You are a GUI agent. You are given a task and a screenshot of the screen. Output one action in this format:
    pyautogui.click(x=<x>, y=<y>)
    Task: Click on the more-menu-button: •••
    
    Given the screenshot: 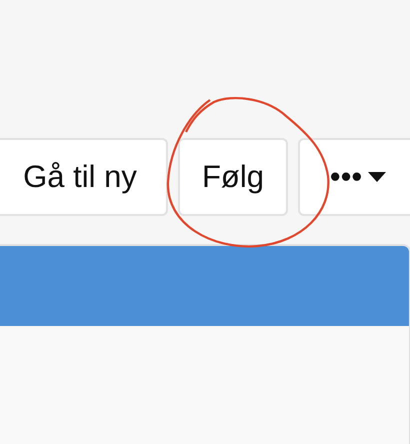 What is the action you would take?
    pyautogui.click(x=354, y=177)
    